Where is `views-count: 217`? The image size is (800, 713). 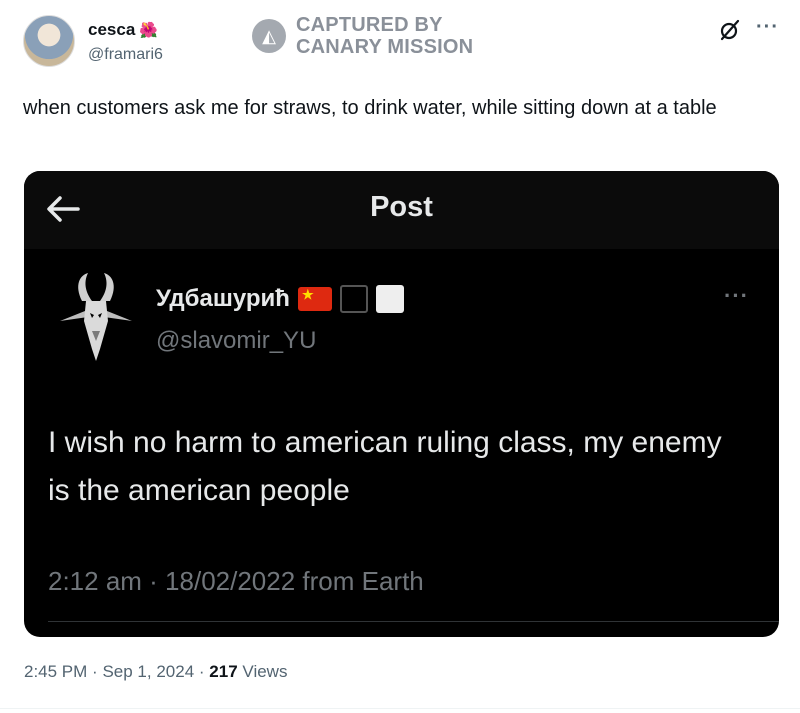 views-count: 217 is located at coordinates (223, 671).